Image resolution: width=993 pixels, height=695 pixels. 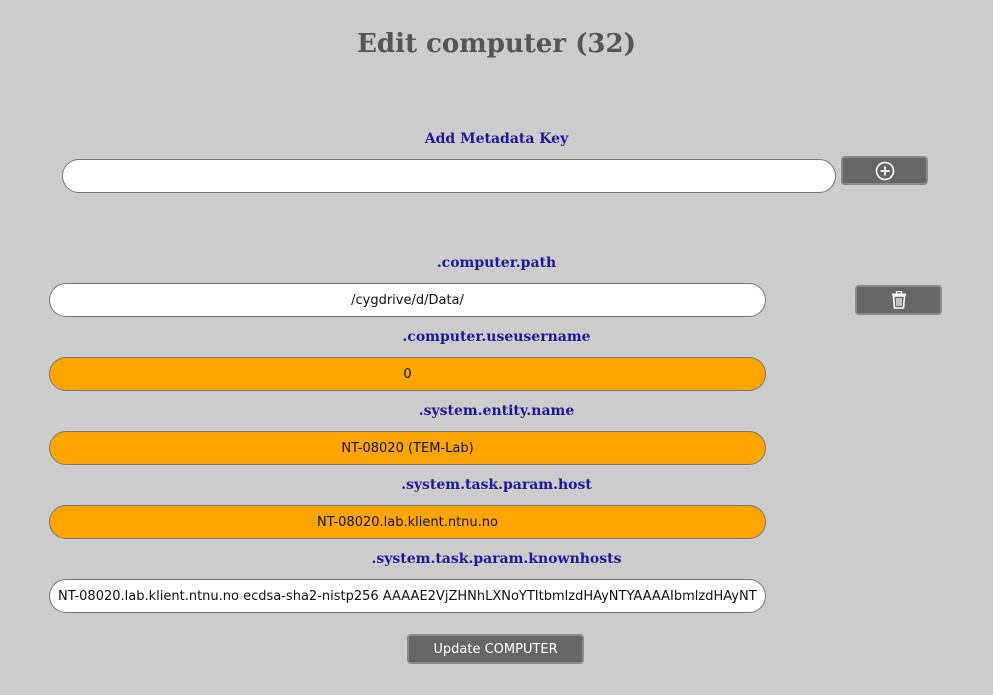 I want to click on update-computer-button: Update COMPUTER, so click(x=495, y=649).